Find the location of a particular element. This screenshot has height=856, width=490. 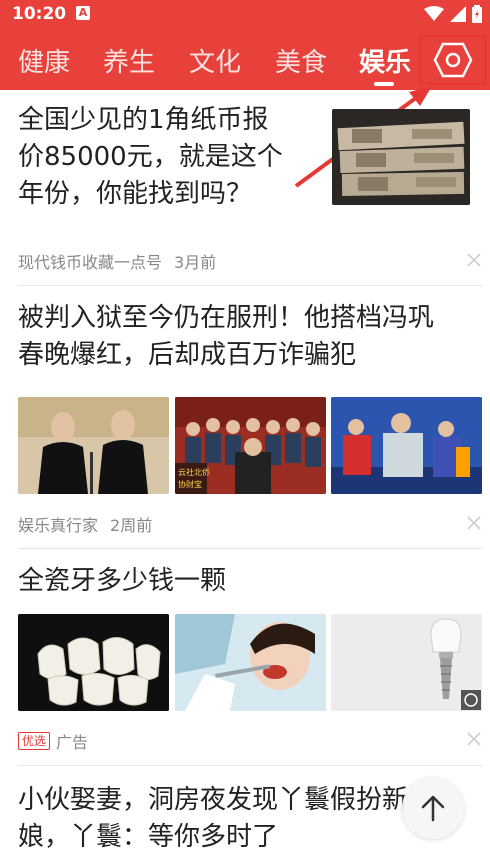

news-time: 3月前 is located at coordinates (195, 262).